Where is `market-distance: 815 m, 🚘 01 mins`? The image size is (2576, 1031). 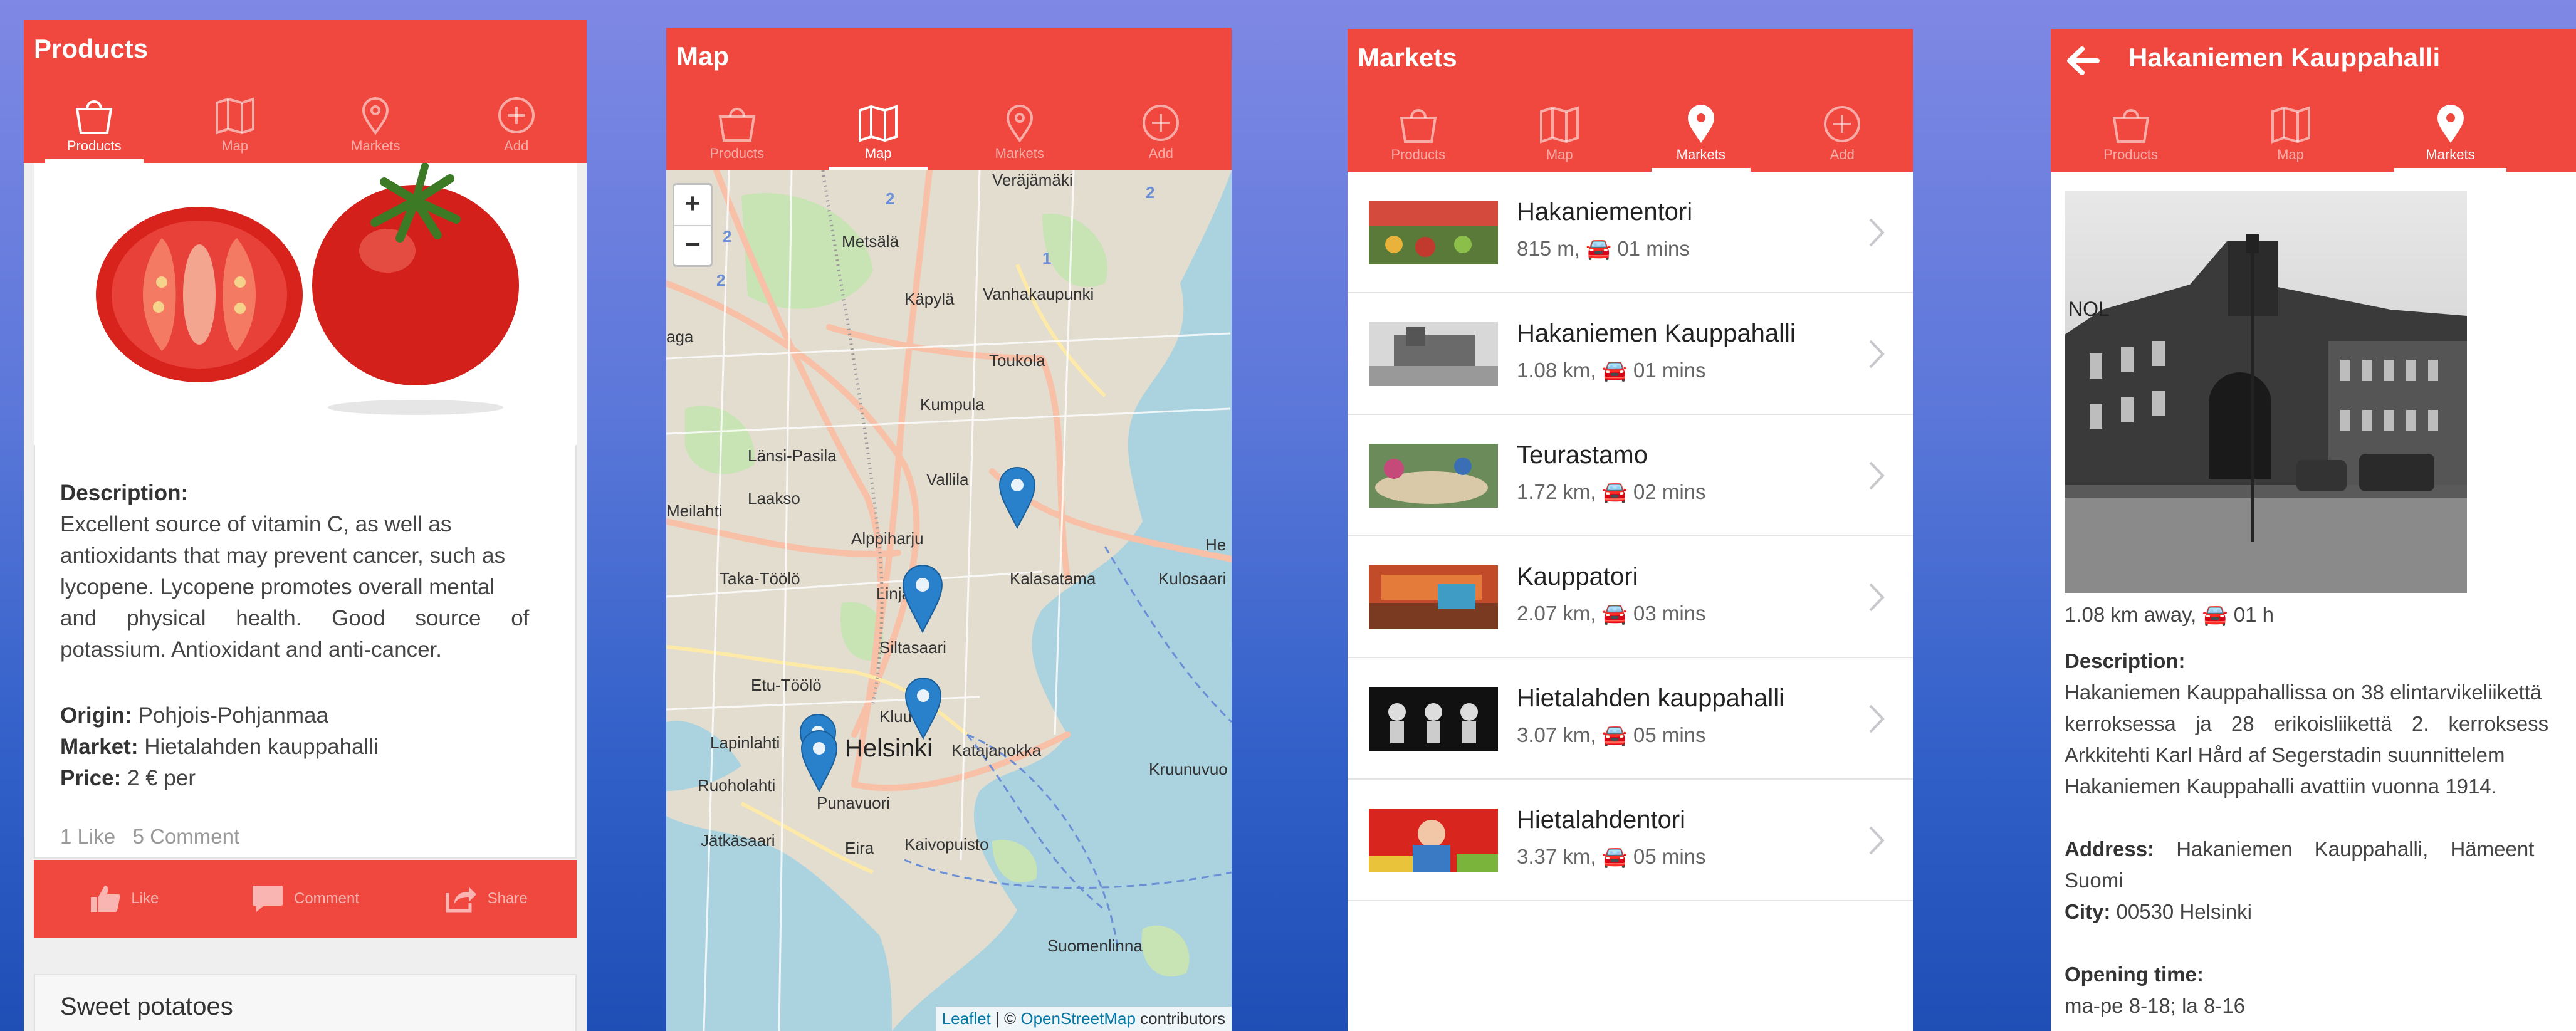 market-distance: 815 m, 🚘 01 mins is located at coordinates (1603, 249).